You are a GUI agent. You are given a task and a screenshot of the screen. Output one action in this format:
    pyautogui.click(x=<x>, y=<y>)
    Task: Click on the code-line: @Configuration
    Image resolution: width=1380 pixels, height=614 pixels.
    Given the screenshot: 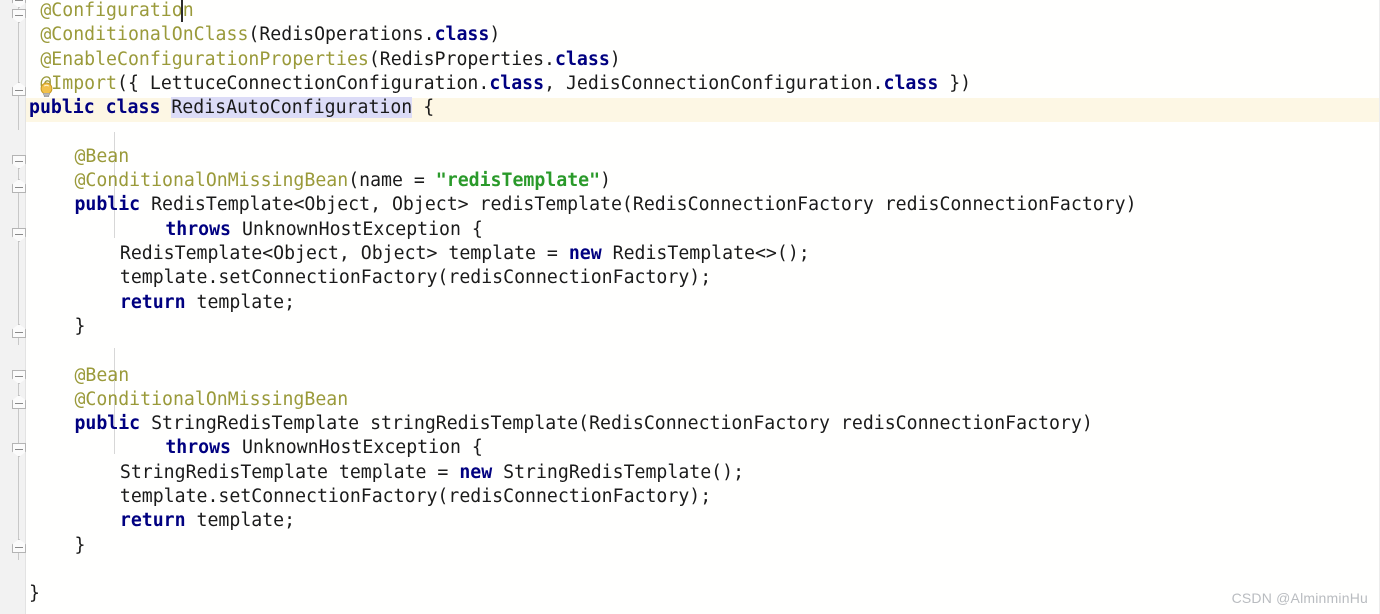 What is the action you would take?
    pyautogui.click(x=111, y=11)
    